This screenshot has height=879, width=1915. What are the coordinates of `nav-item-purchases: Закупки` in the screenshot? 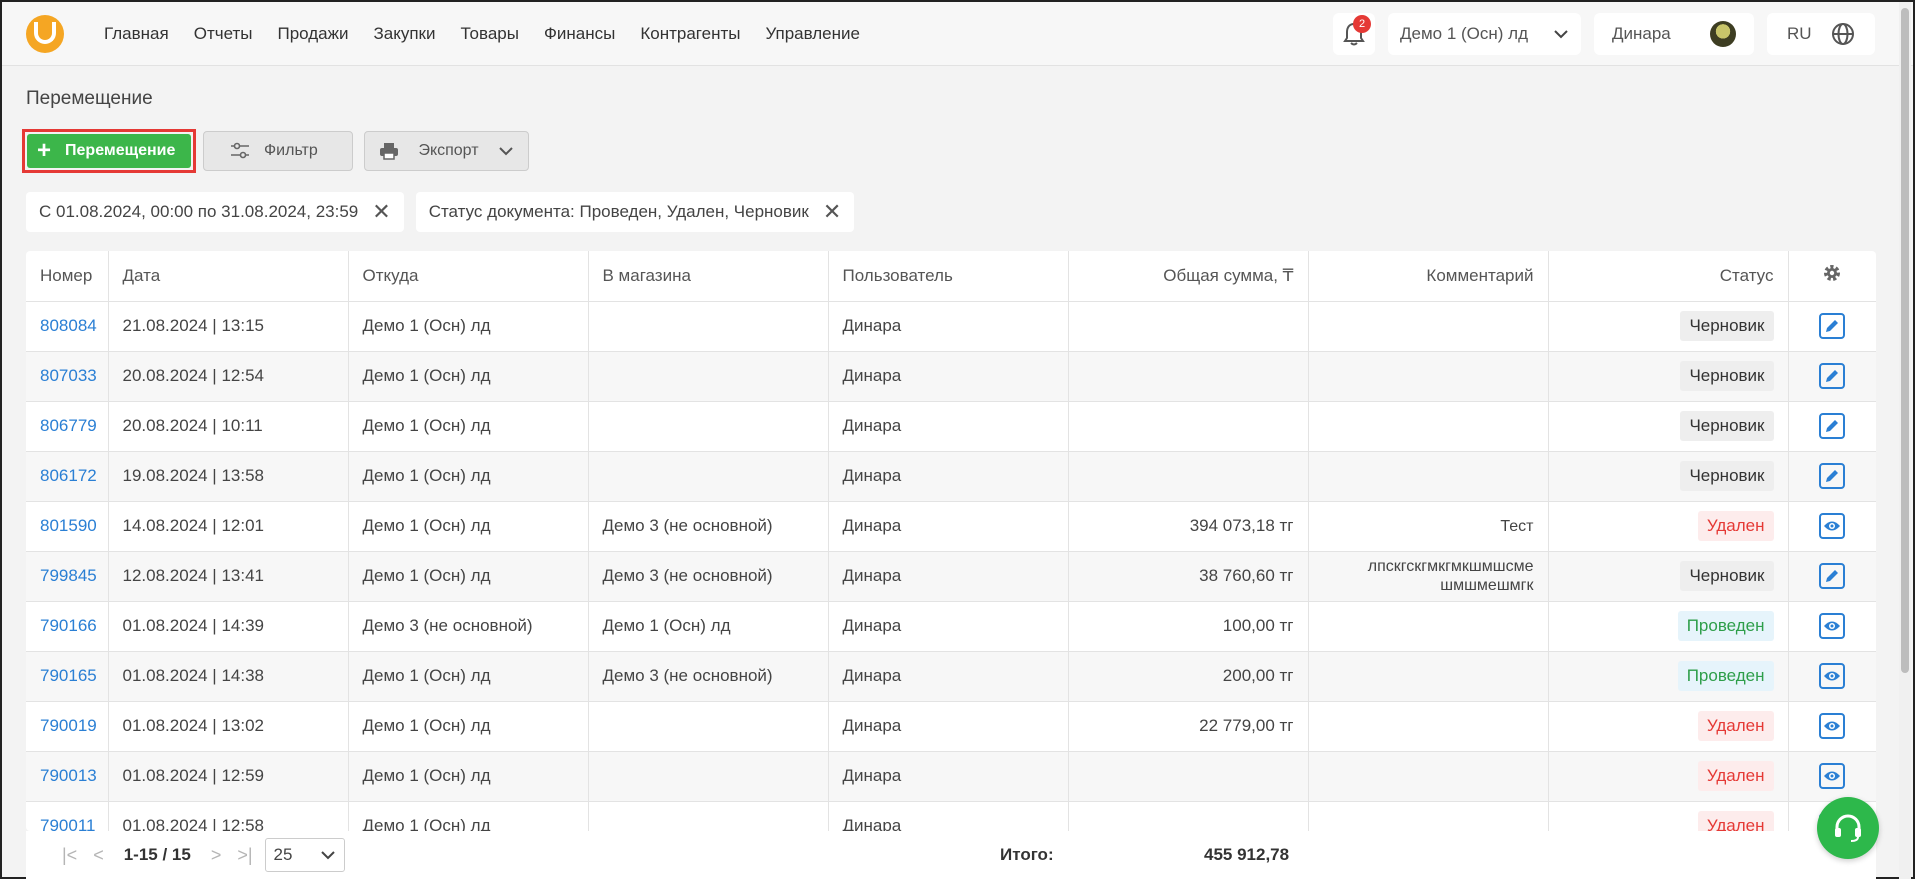 It's located at (404, 34).